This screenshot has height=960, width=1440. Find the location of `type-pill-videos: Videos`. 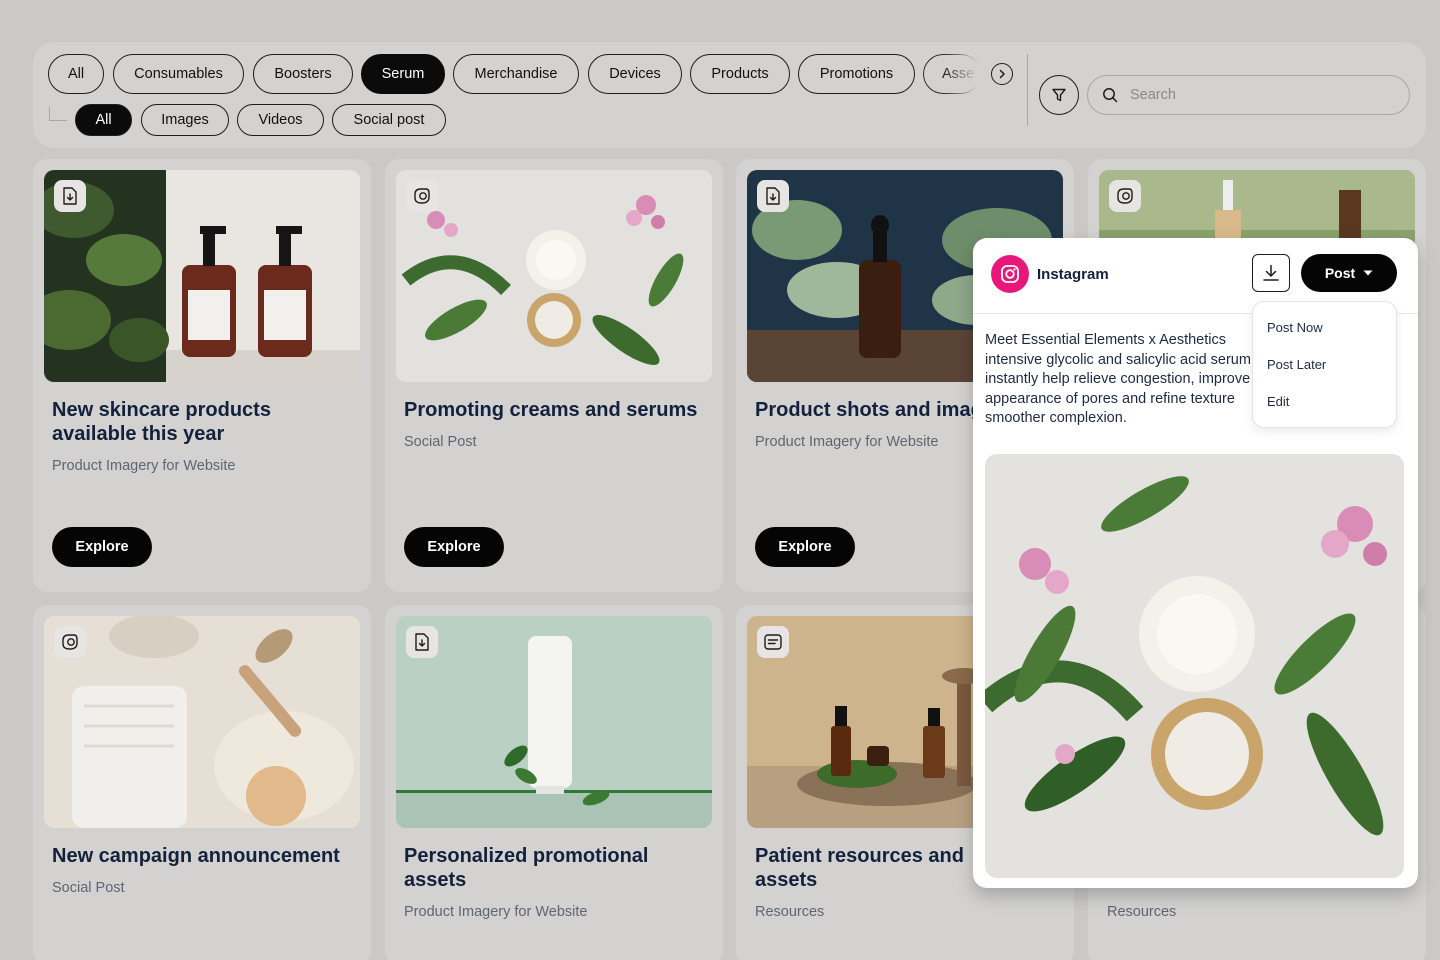

type-pill-videos: Videos is located at coordinates (280, 120).